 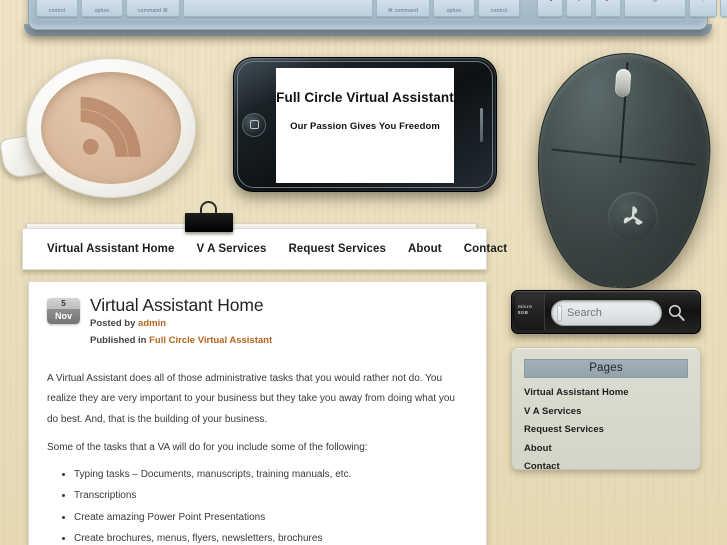 I want to click on cup-coffee-surface, so click(x=111, y=128).